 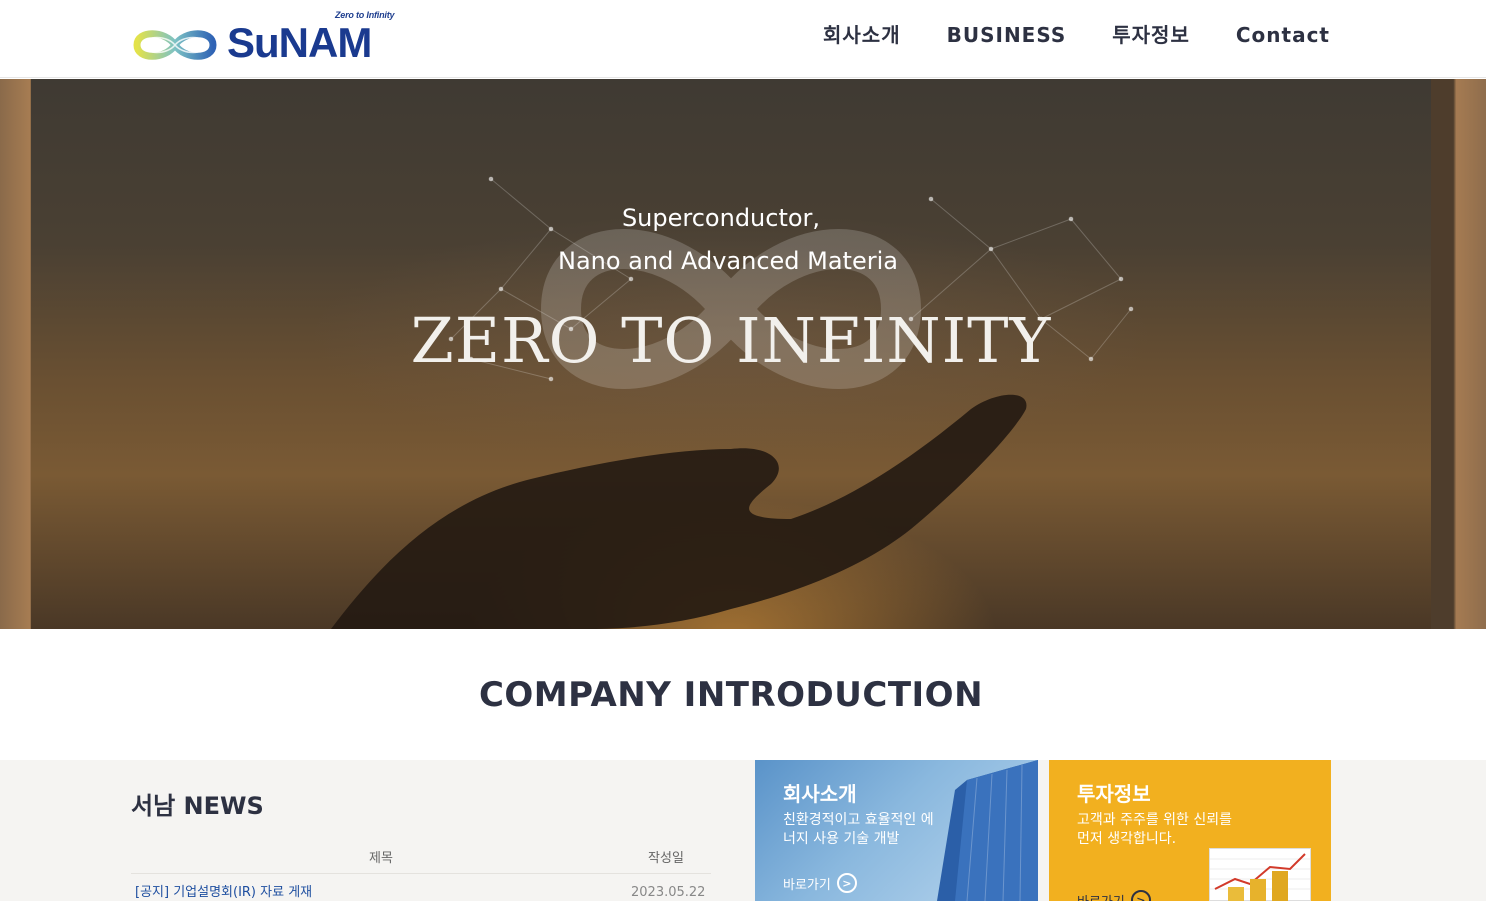 I want to click on company-card: 회사소개 친환경적이고 효율적인 에너지 사용 기술 개발 바로가기 >, so click(x=896, y=830).